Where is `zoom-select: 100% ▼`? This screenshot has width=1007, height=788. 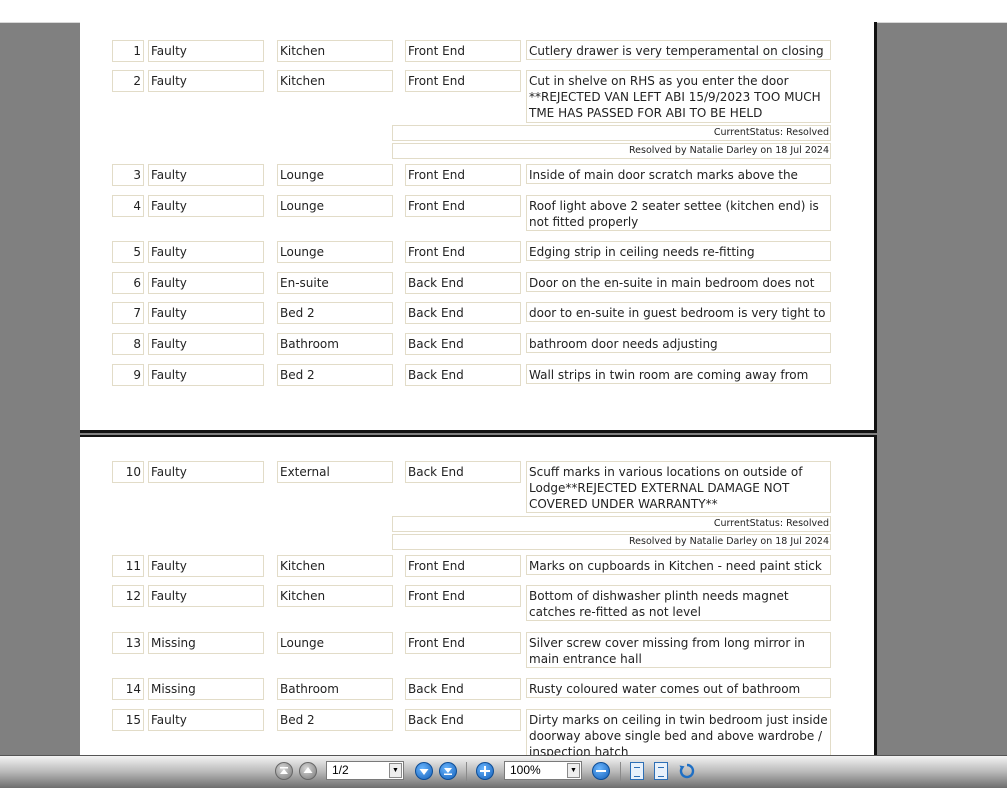 zoom-select: 100% ▼ is located at coordinates (543, 770).